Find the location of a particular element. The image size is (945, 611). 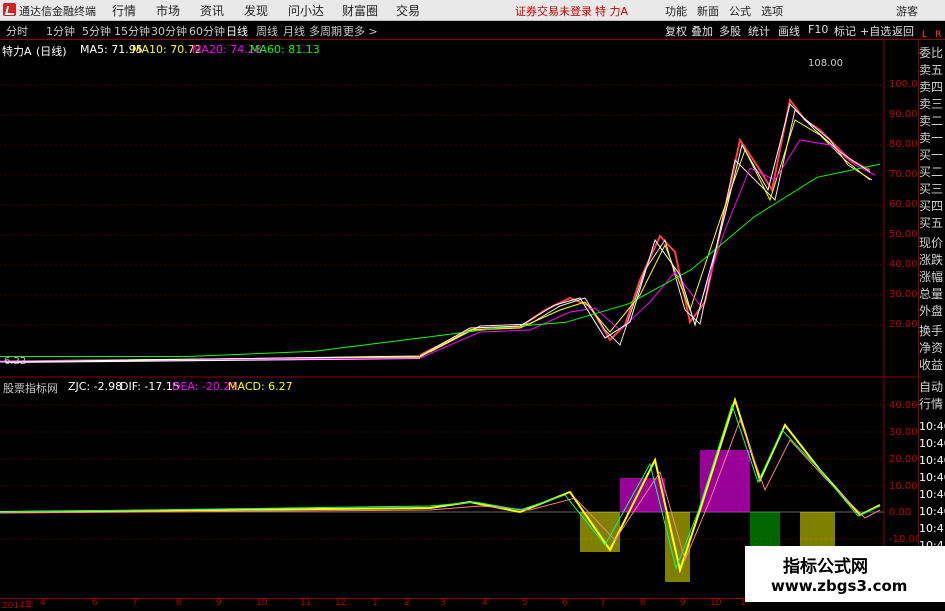

date-label: 7 is located at coordinates (603, 603).